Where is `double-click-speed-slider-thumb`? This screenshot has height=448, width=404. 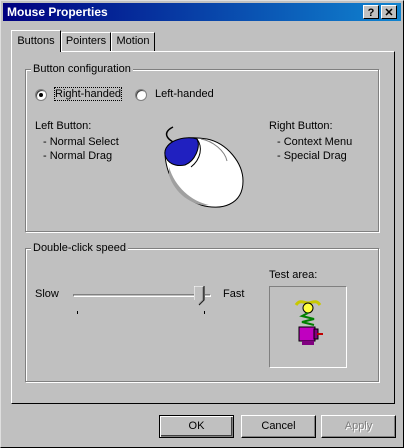
double-click-speed-slider-thumb is located at coordinates (199, 296).